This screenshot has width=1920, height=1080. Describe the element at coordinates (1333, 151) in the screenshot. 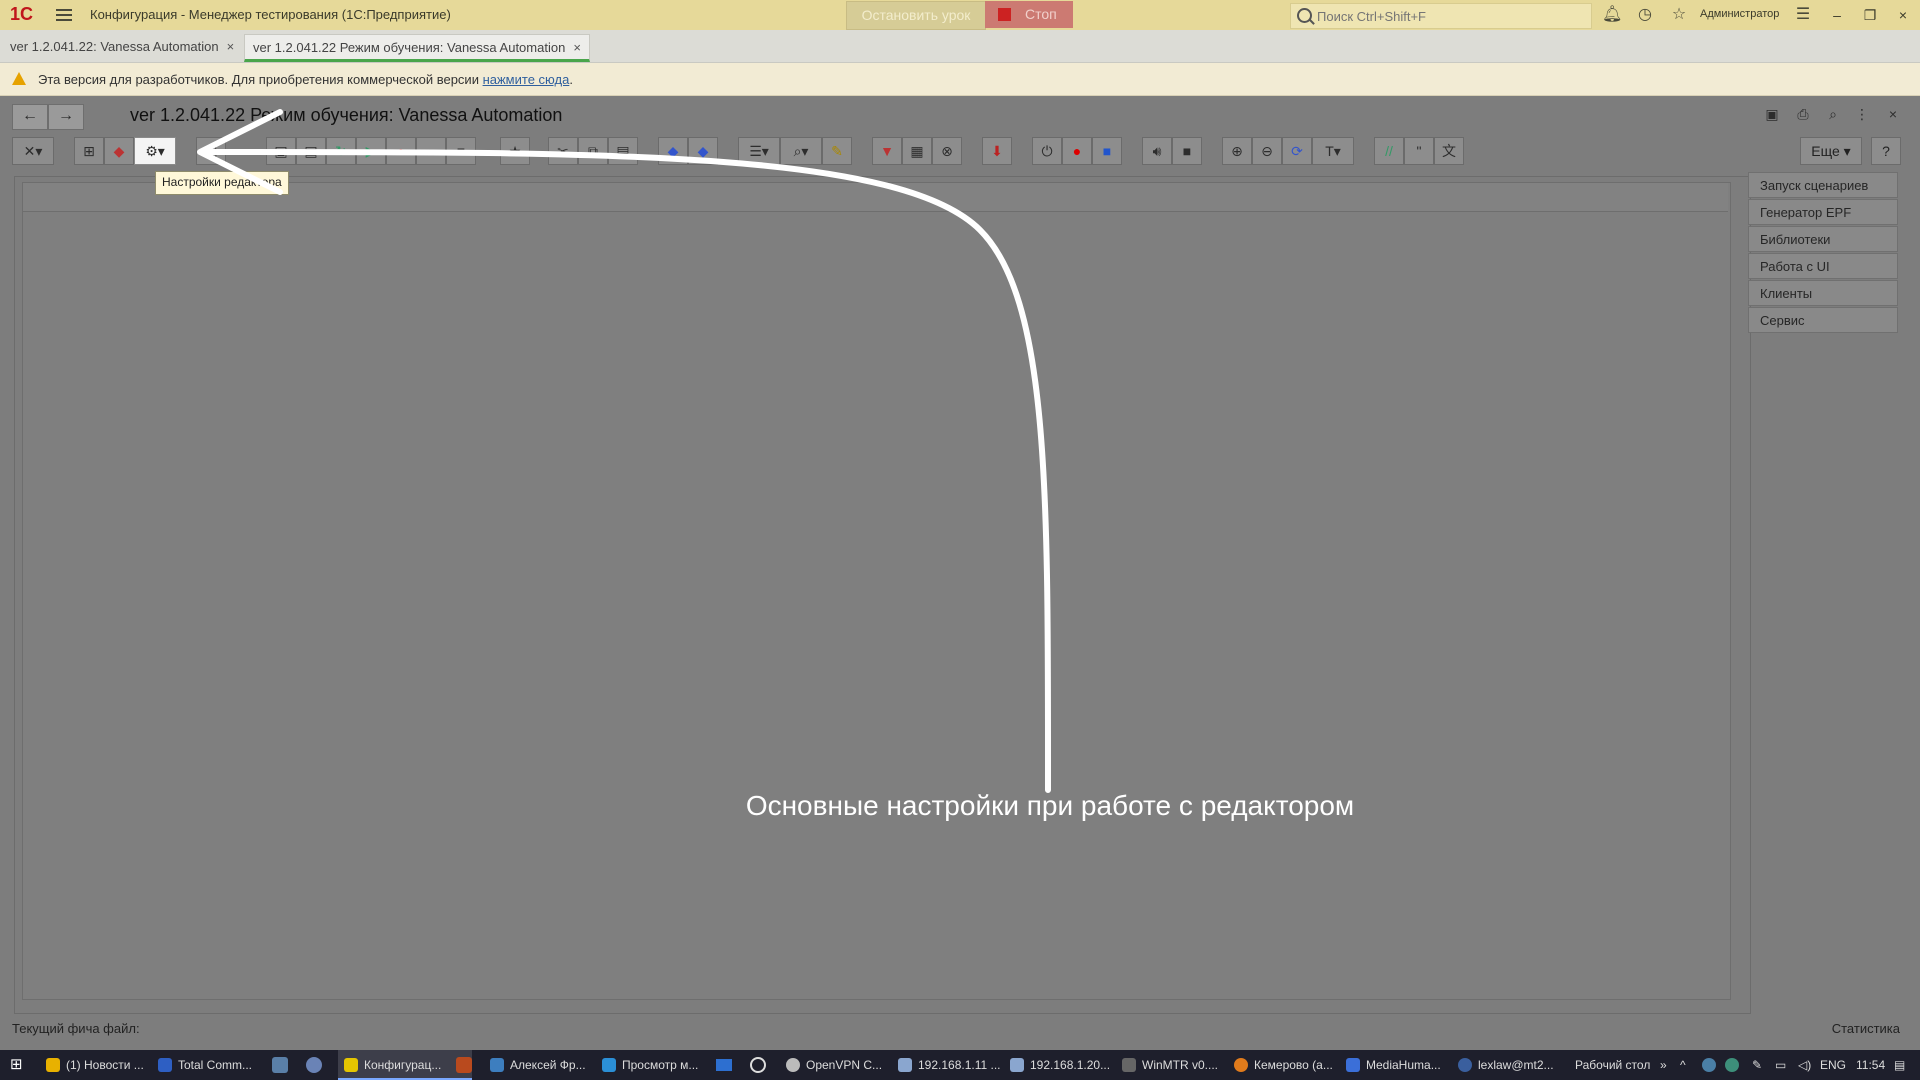

I see `font-dropdown-button: T▾` at that location.